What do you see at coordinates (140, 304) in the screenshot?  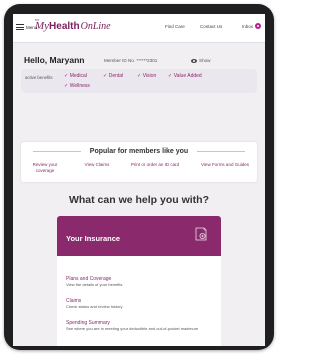 I see `claims-item: Claims Check status and review history` at bounding box center [140, 304].